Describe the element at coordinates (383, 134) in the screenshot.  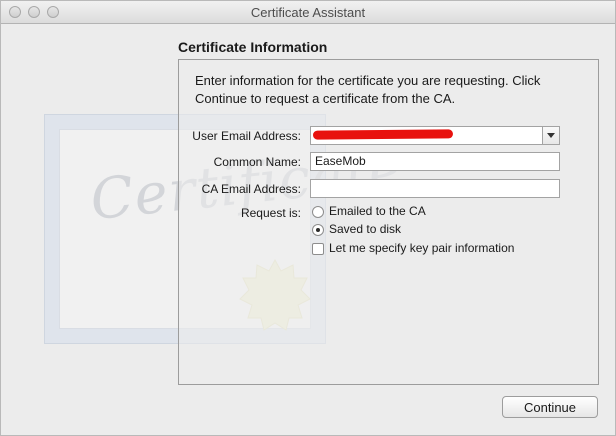
I see `redaction-mark` at that location.